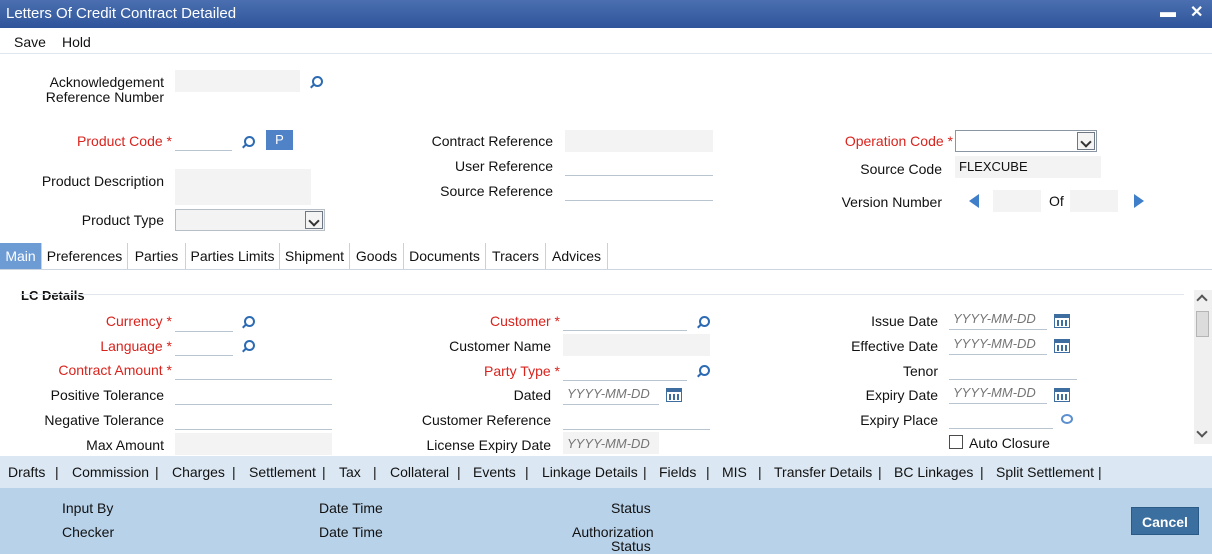 The height and width of the screenshot is (554, 1212). I want to click on transfer-details-link: Transfer Details, so click(823, 472).